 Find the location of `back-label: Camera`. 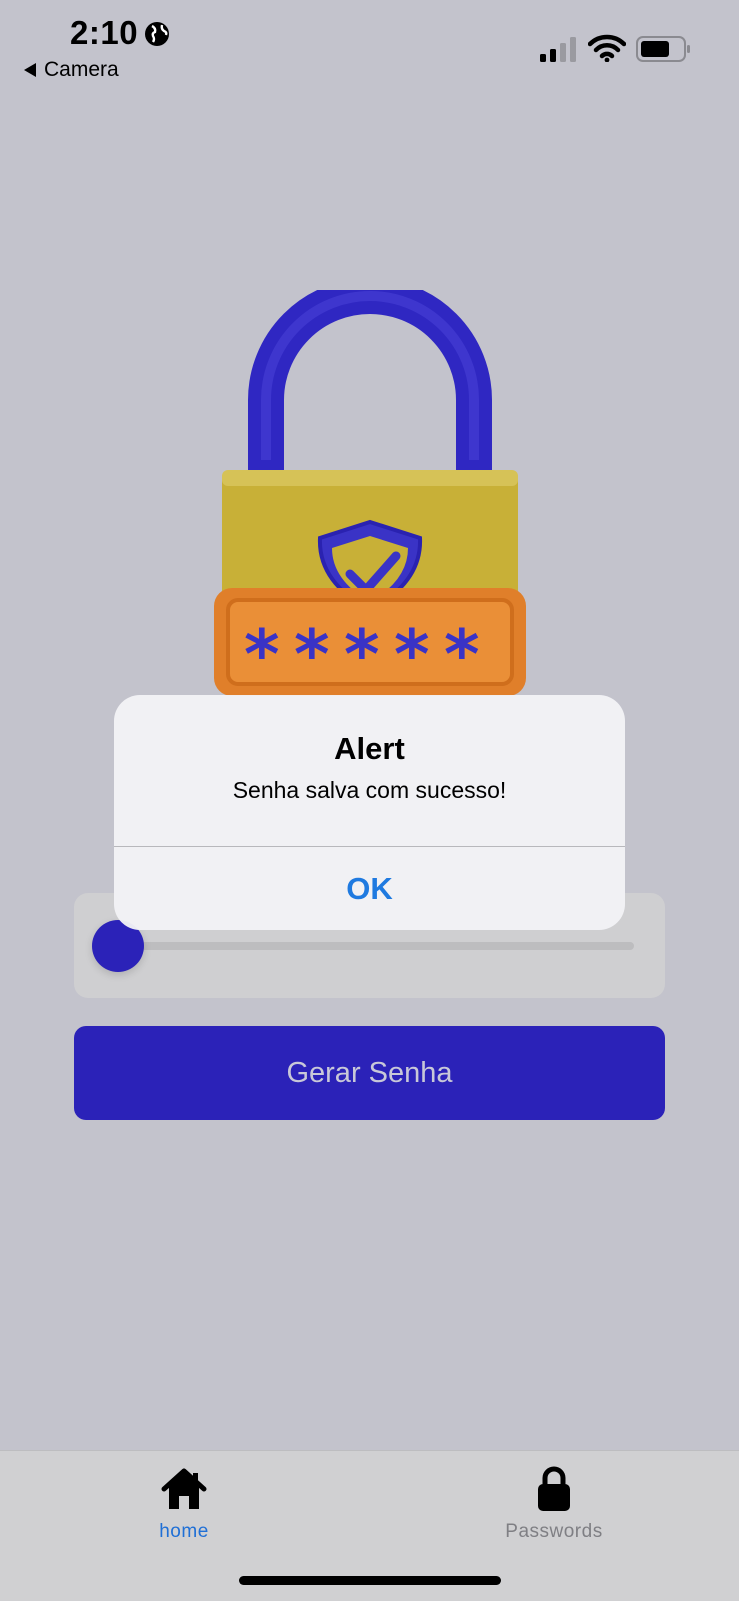

back-label: Camera is located at coordinates (81, 69).